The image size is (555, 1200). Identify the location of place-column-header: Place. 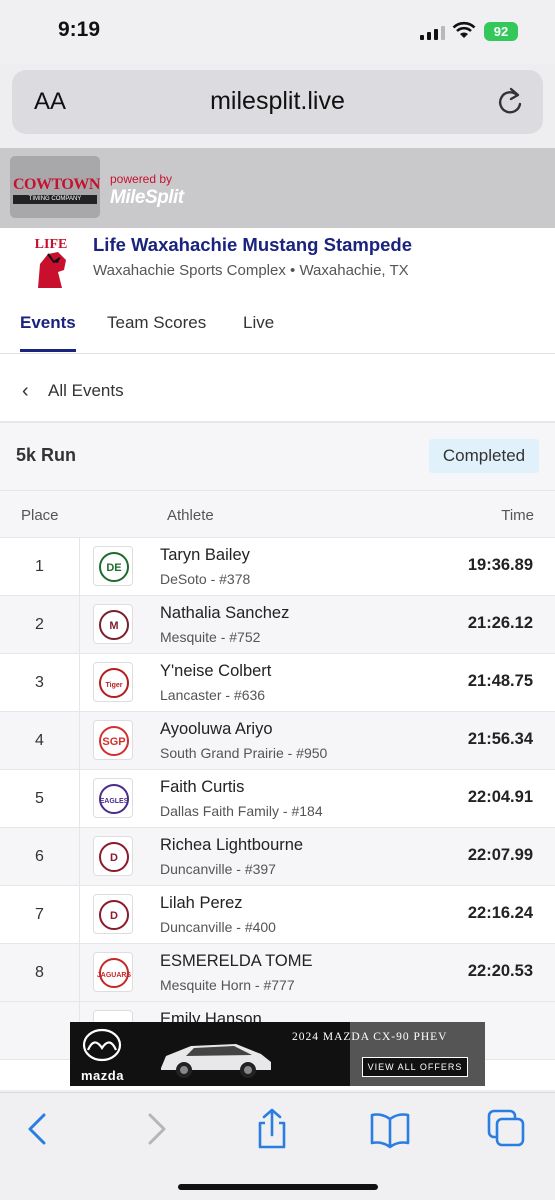
(40, 515).